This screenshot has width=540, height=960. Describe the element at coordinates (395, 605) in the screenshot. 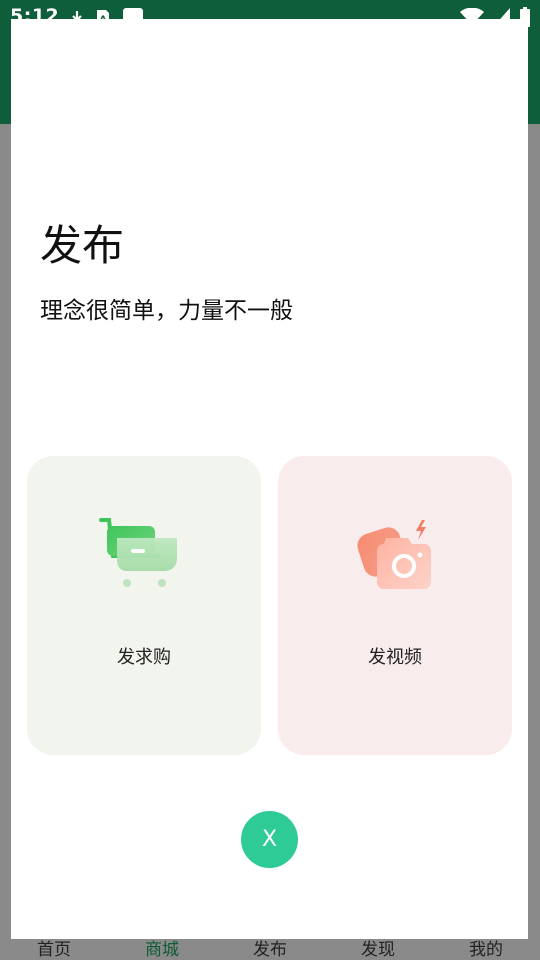

I see `post-video-card: 发视频` at that location.